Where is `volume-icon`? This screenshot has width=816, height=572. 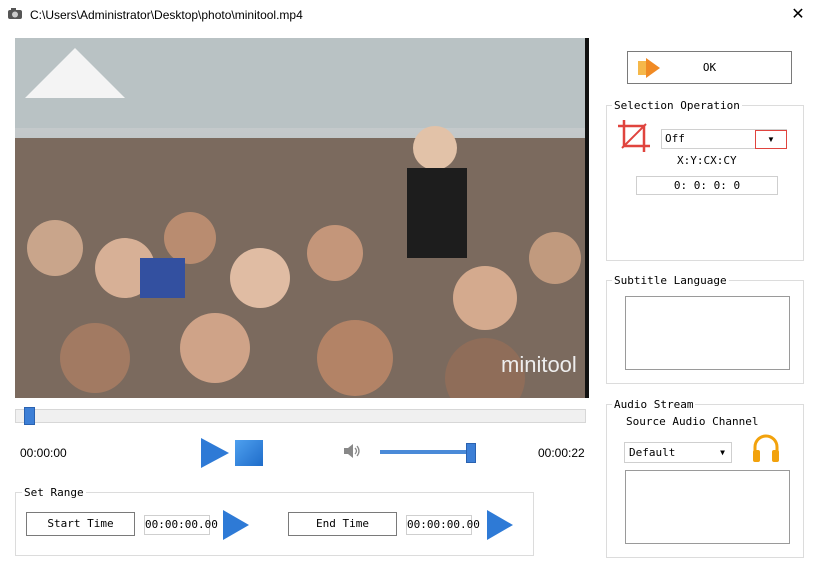 volume-icon is located at coordinates (353, 451).